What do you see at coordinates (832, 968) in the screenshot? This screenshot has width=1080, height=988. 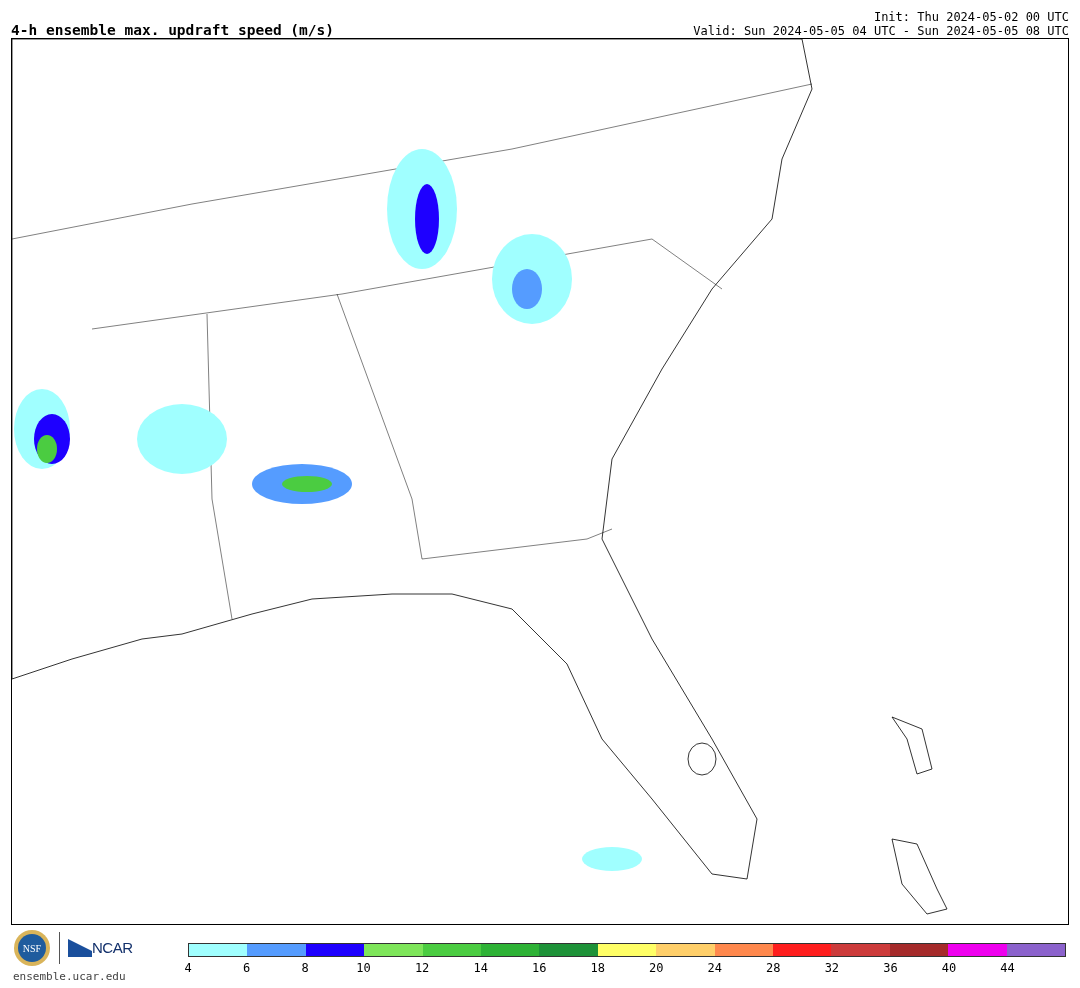 I see `tick-label: 32` at bounding box center [832, 968].